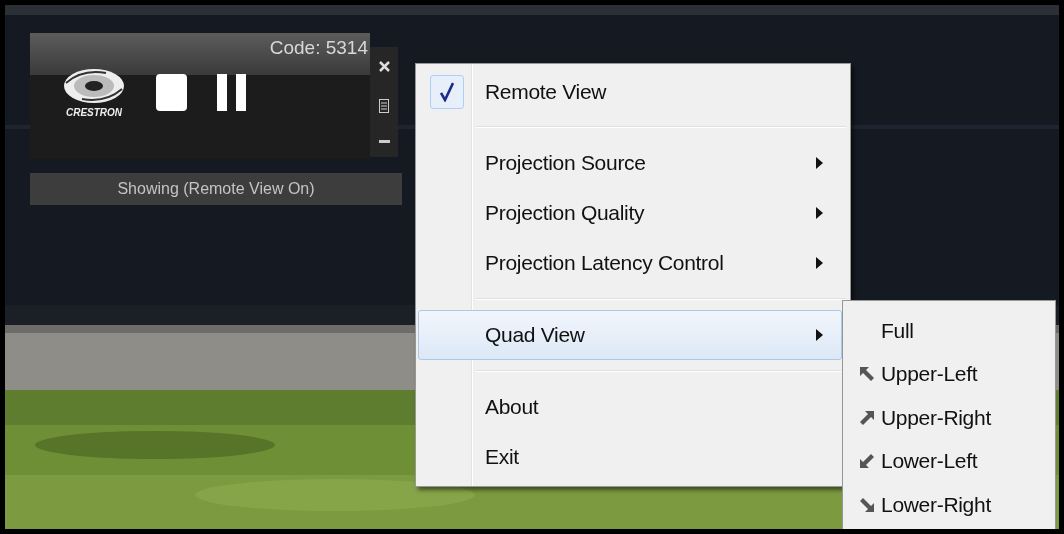 This screenshot has height=534, width=1064. Describe the element at coordinates (384, 66) in the screenshot. I see `close-icon` at that location.